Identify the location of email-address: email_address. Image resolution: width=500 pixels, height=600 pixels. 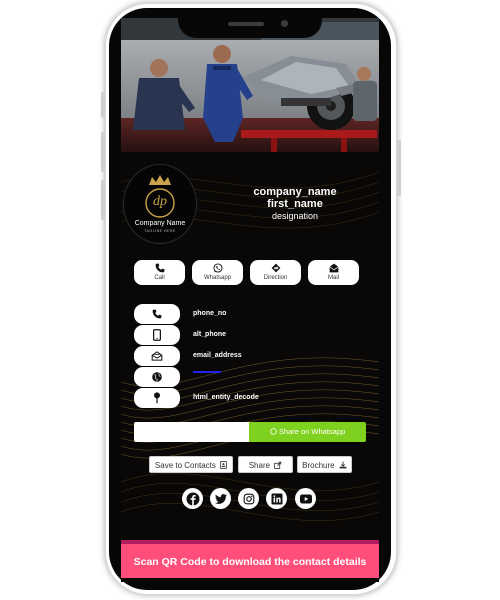
(217, 355).